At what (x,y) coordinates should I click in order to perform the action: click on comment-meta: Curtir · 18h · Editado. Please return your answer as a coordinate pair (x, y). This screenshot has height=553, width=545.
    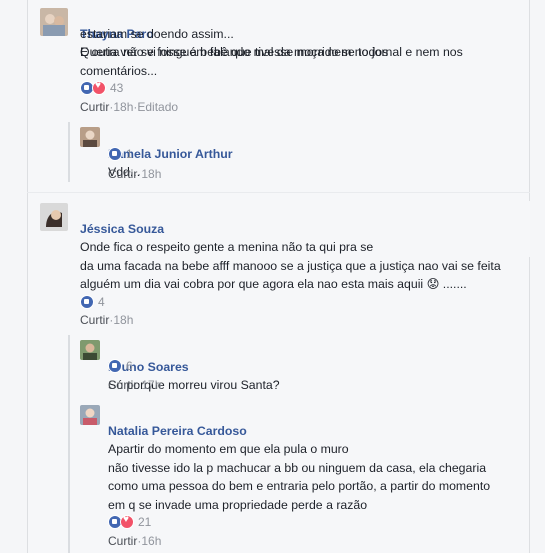
    Looking at the image, I should click on (129, 107).